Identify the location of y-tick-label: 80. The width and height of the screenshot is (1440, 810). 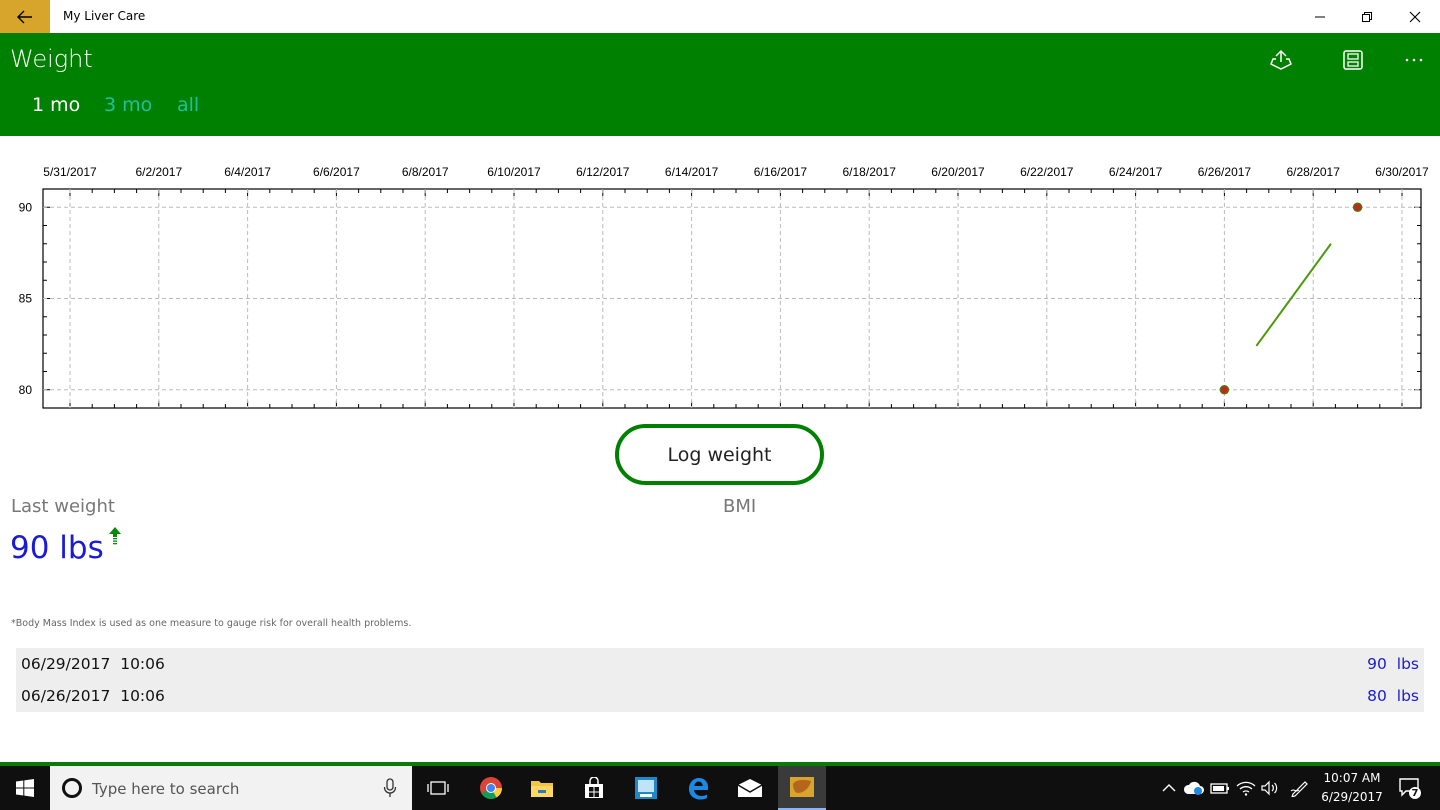
(26, 390).